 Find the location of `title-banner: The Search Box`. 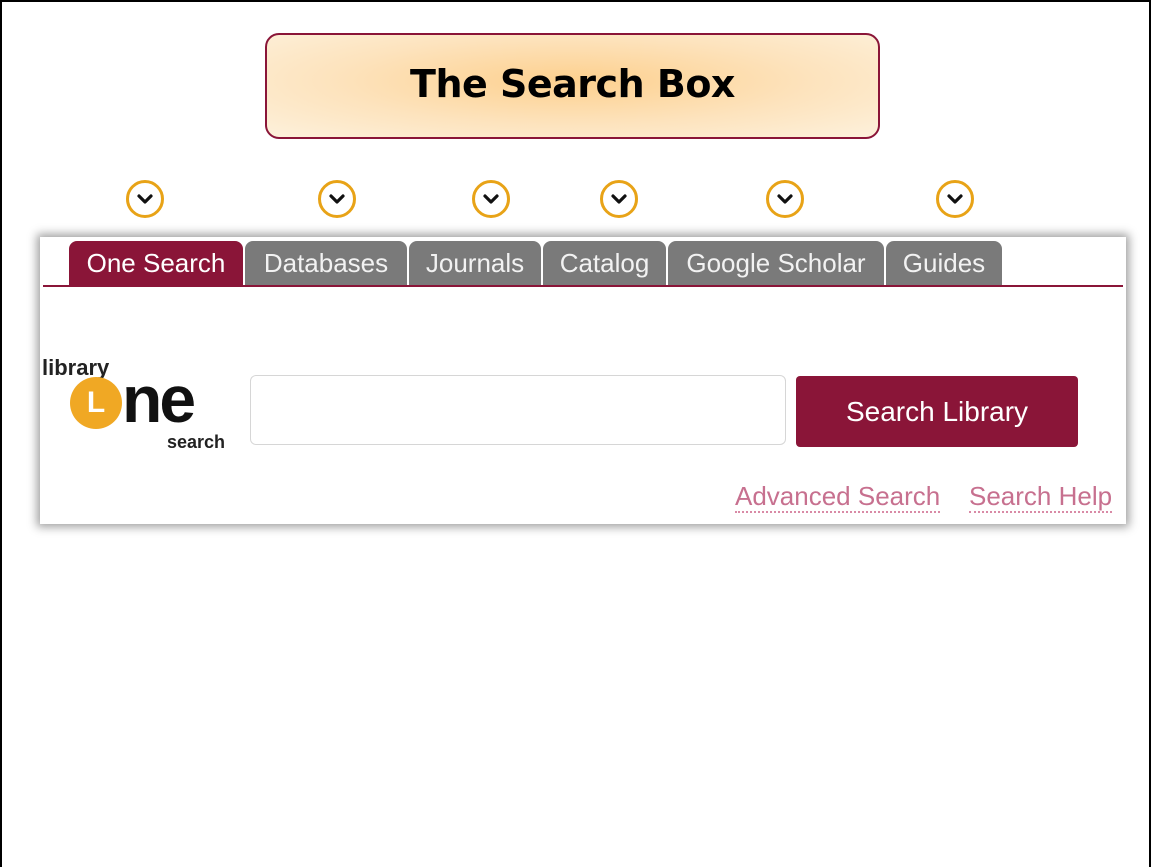

title-banner: The Search Box is located at coordinates (572, 86).